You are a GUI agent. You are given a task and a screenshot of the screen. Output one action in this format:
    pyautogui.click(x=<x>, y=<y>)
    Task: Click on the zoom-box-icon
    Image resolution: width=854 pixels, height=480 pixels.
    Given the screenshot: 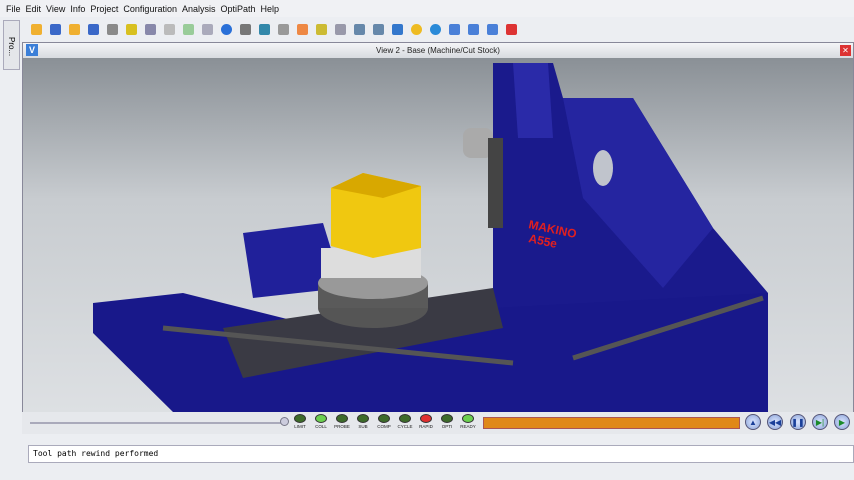 What is the action you would take?
    pyautogui.click(x=340, y=29)
    